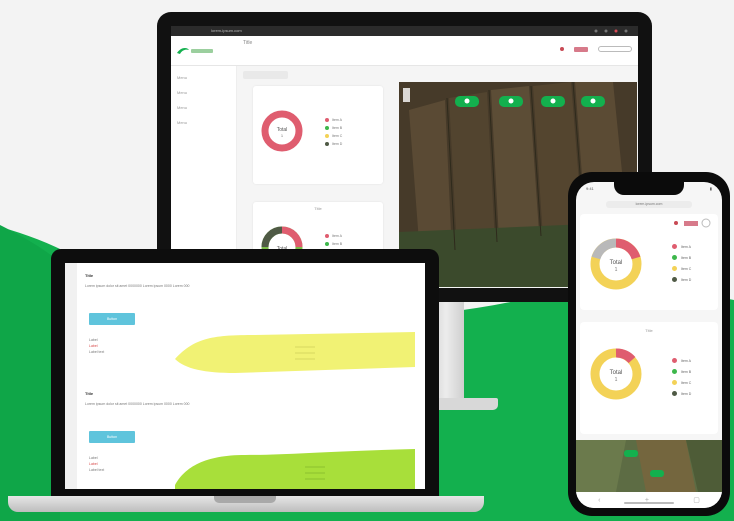 Image resolution: width=734 pixels, height=521 pixels. Describe the element at coordinates (404, 31) in the screenshot. I see `browser-bar: lorem-ipsum.com` at that location.